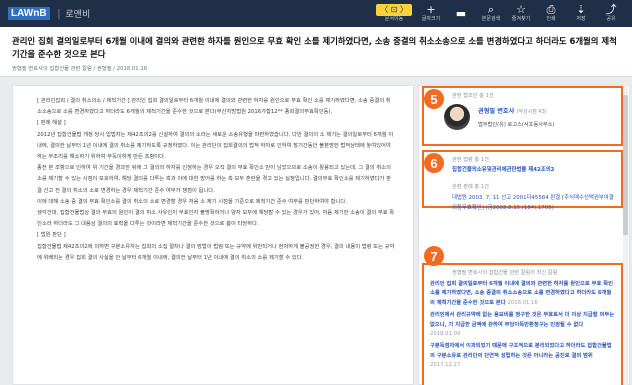 The image size is (632, 385). I want to click on font-size-increase-icon: +, so click(431, 9).